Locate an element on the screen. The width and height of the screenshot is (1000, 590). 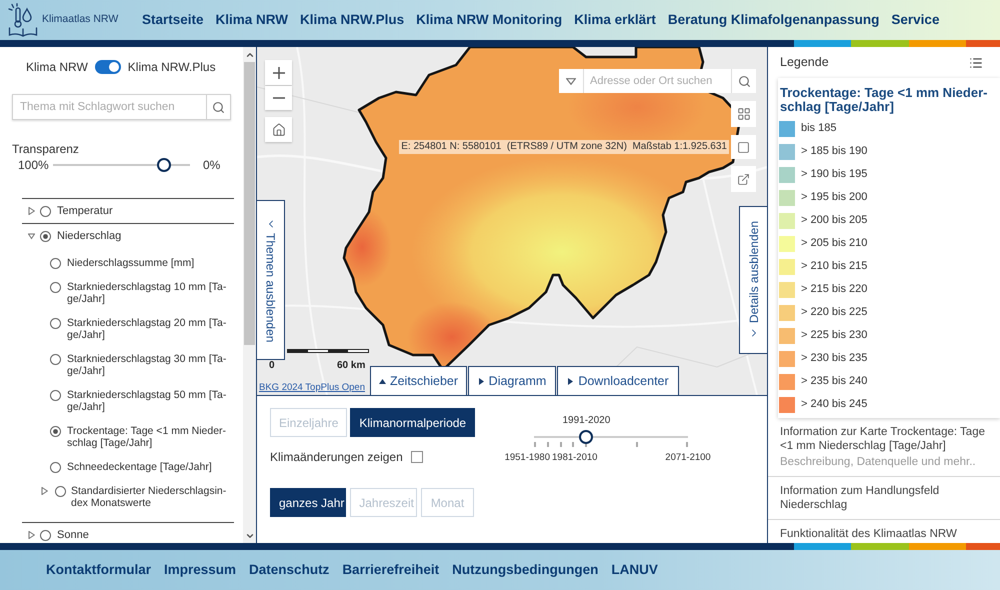
toggle-switch is located at coordinates (107, 67).